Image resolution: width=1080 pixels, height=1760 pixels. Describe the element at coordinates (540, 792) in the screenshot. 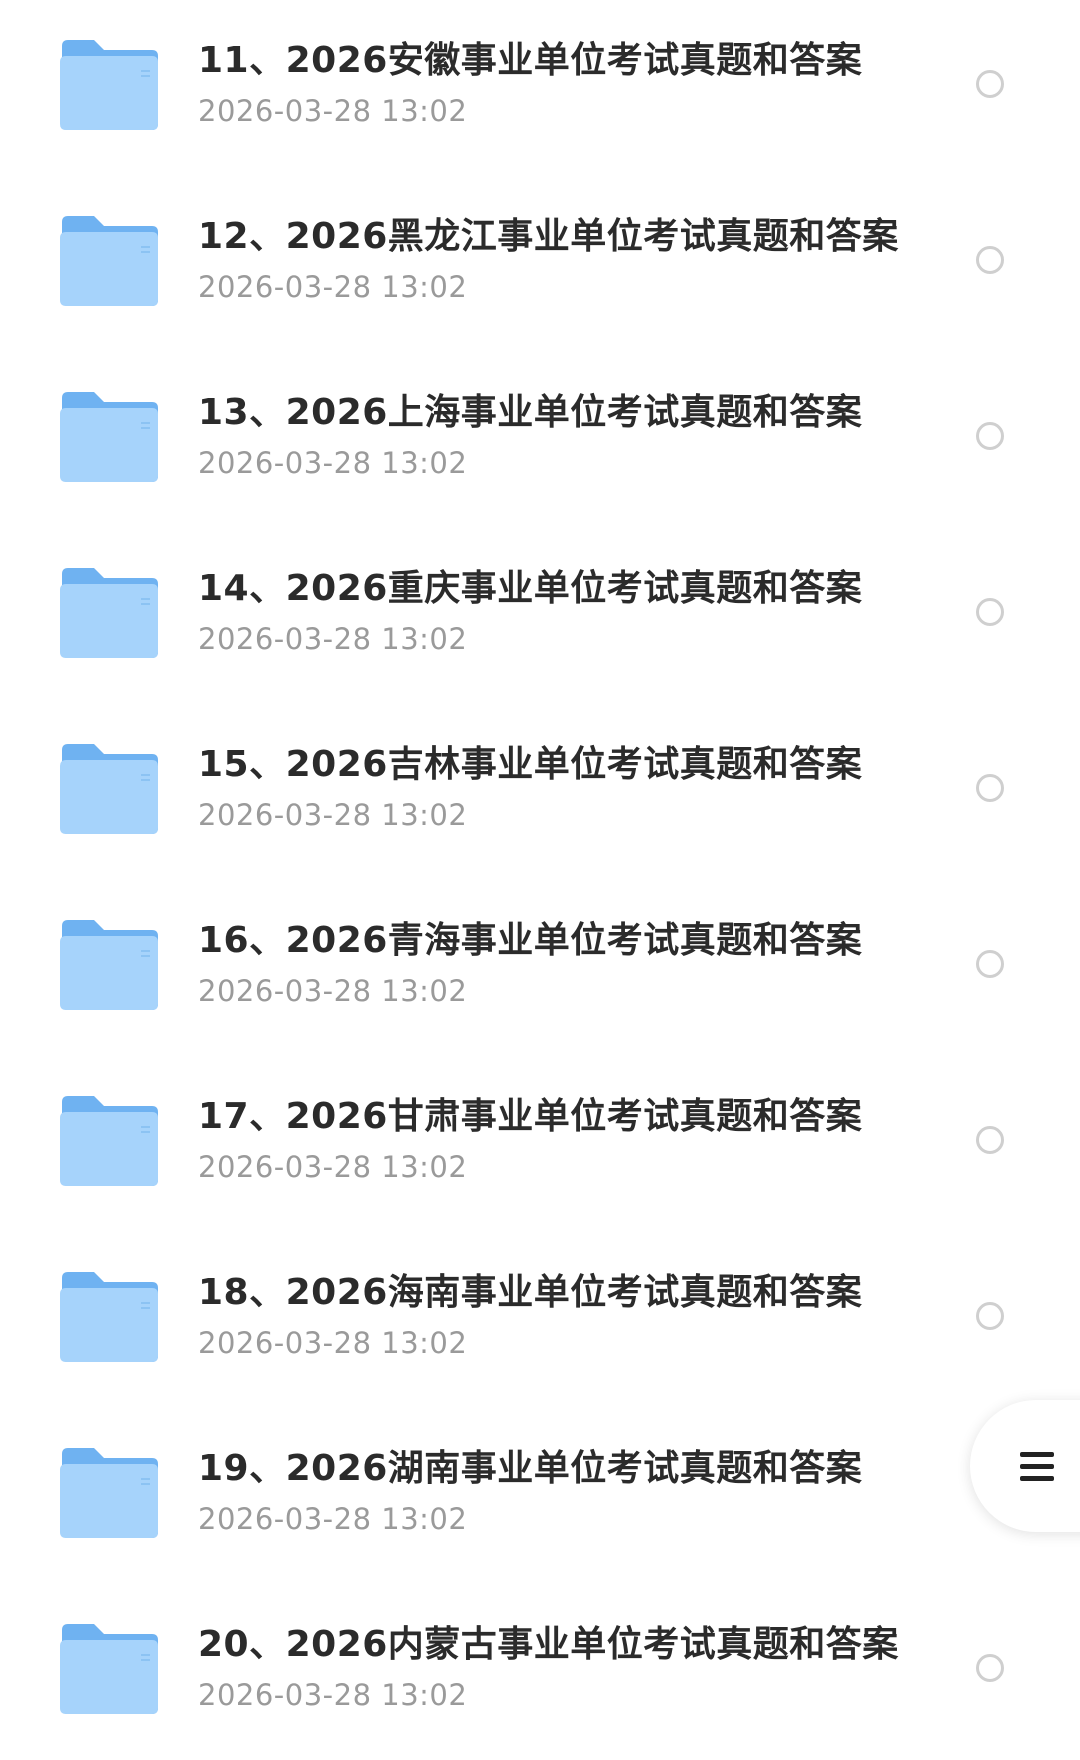

I see `file-row: 15、2026吉林事业单位考试真题和答案 2026-03-28 13:02` at that location.